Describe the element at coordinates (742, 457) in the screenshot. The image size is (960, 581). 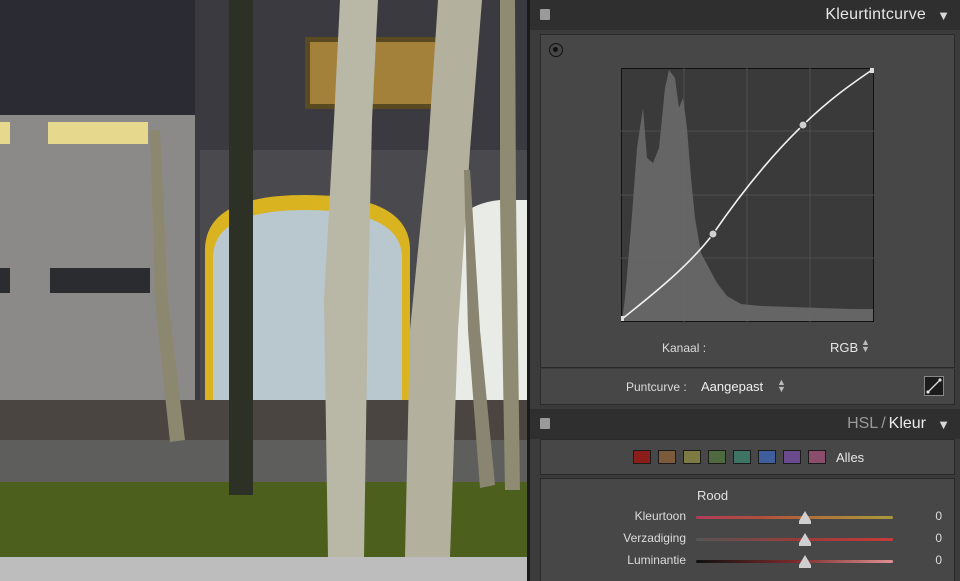
I see `swatch-aqua` at that location.